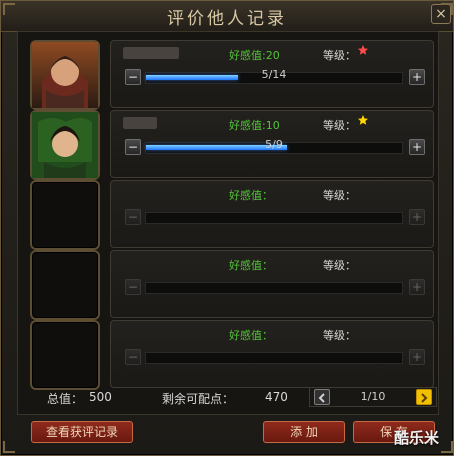  I want to click on record-card-4: 好感值： 等级： − +, so click(272, 284).